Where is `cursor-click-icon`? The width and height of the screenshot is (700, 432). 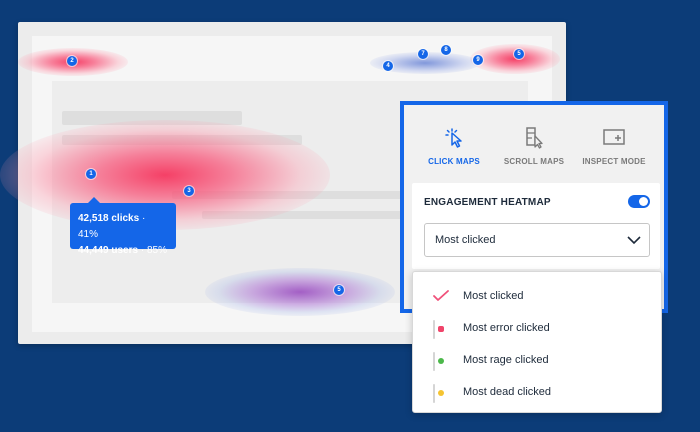 cursor-click-icon is located at coordinates (453, 138).